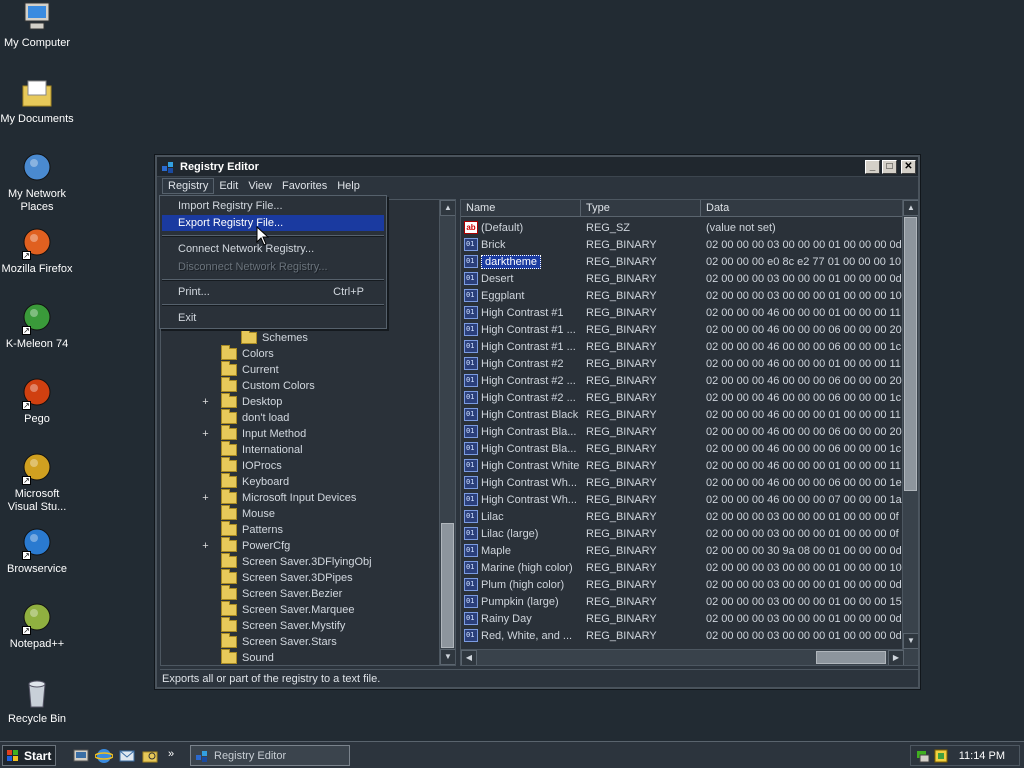 This screenshot has height=768, width=1024. I want to click on desktop-icon-network: My Network Places, so click(37, 182).